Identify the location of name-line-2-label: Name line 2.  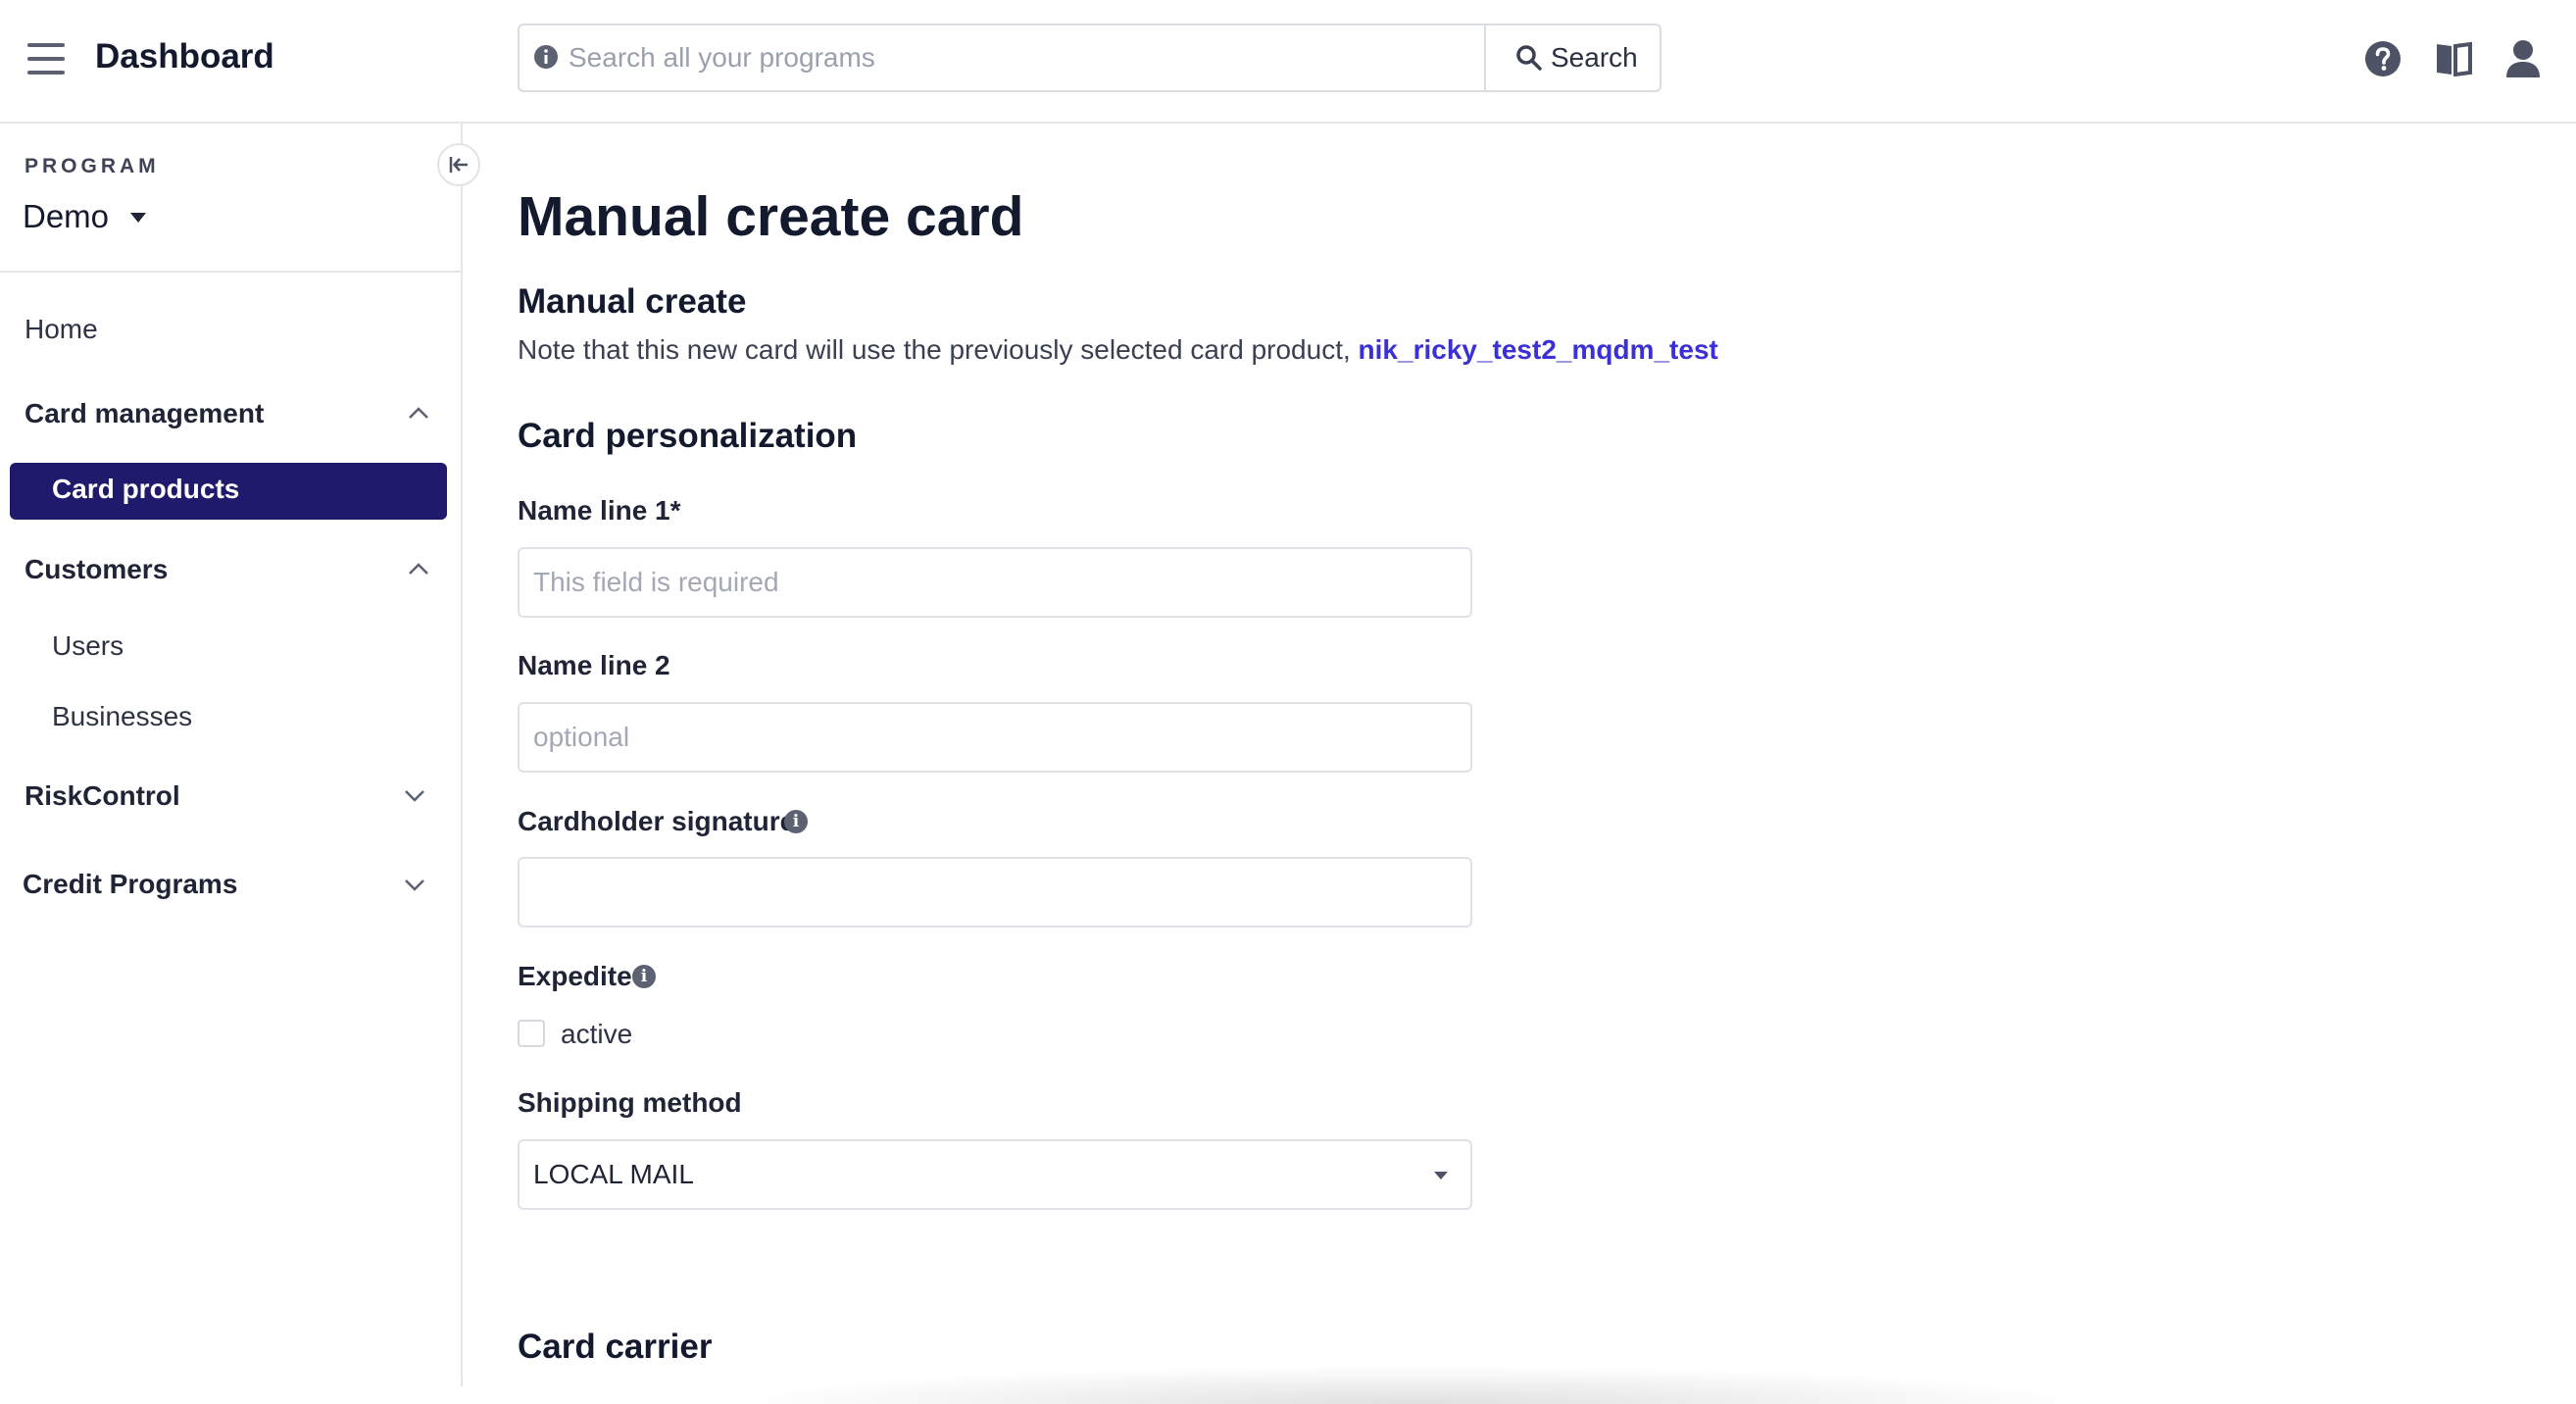
(594, 665).